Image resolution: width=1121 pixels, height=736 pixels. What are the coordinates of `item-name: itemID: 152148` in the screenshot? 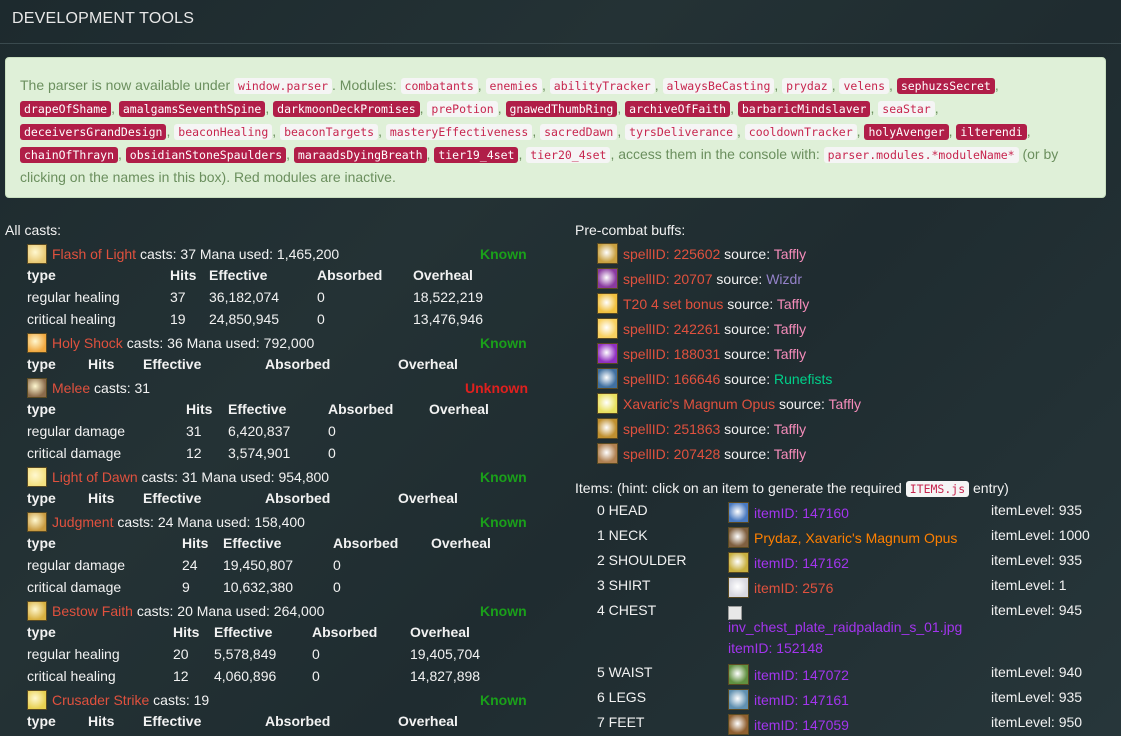 It's located at (775, 648).